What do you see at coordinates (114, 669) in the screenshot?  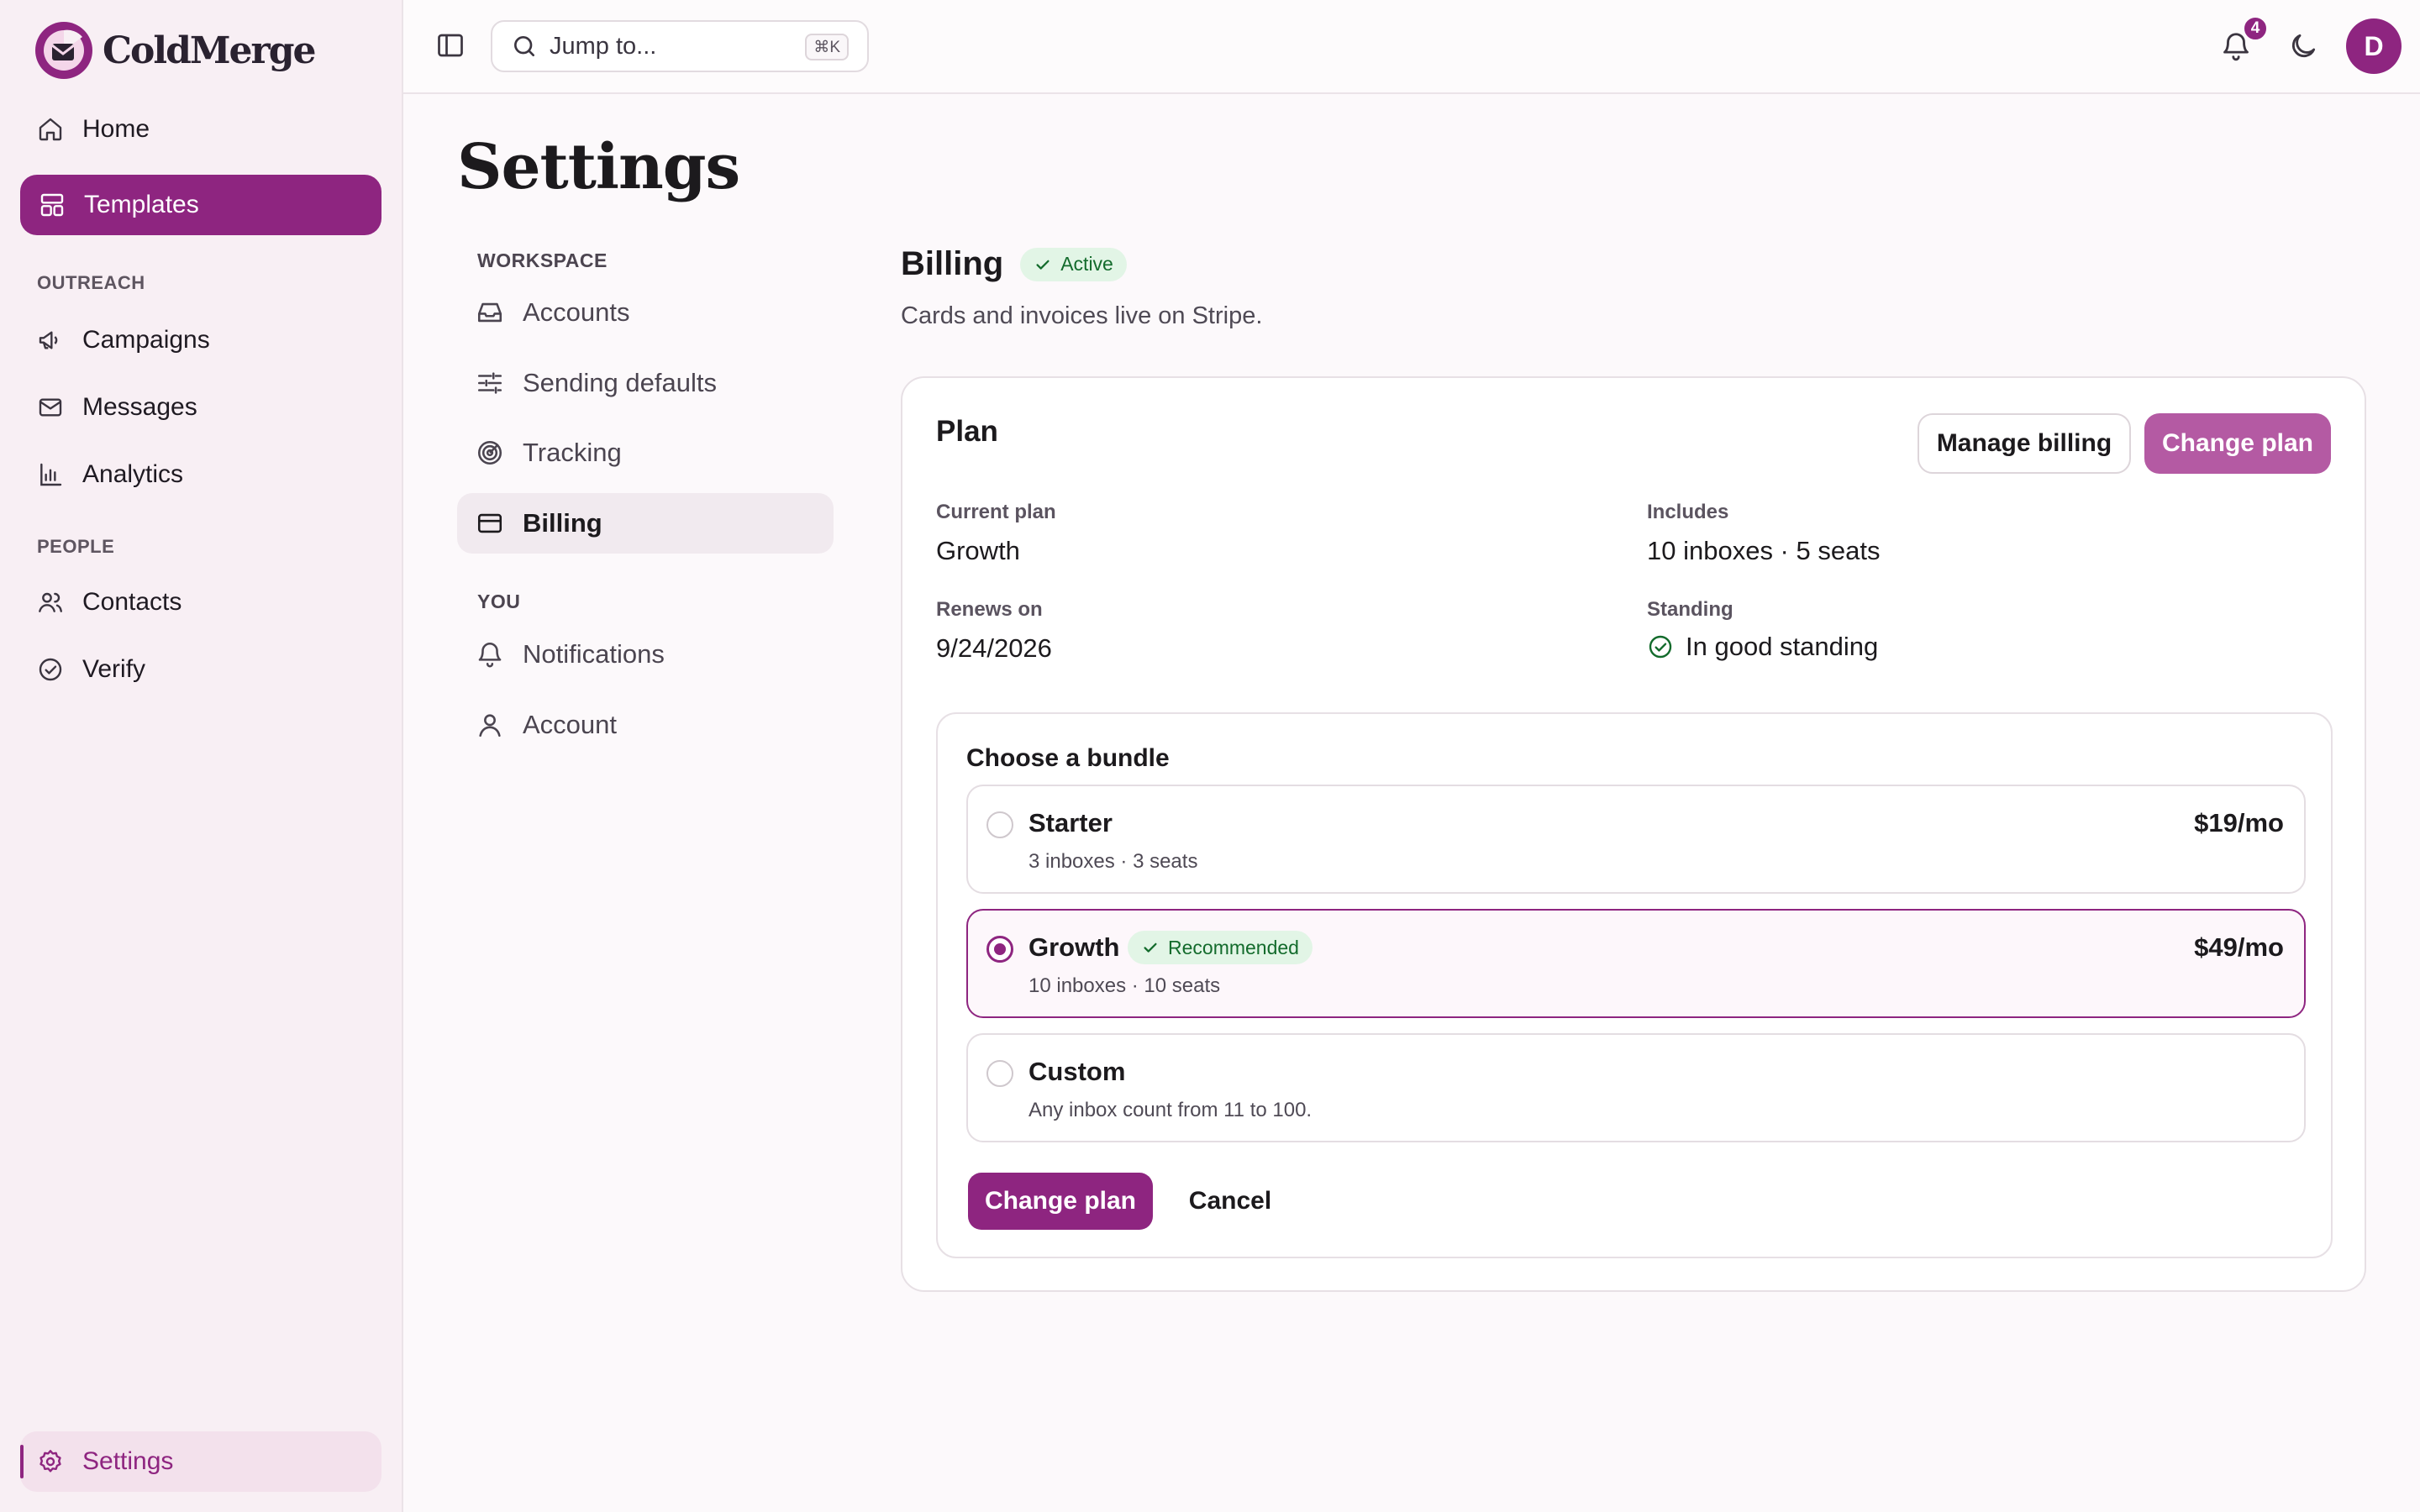 I see `sidebar-item-label: Verify` at bounding box center [114, 669].